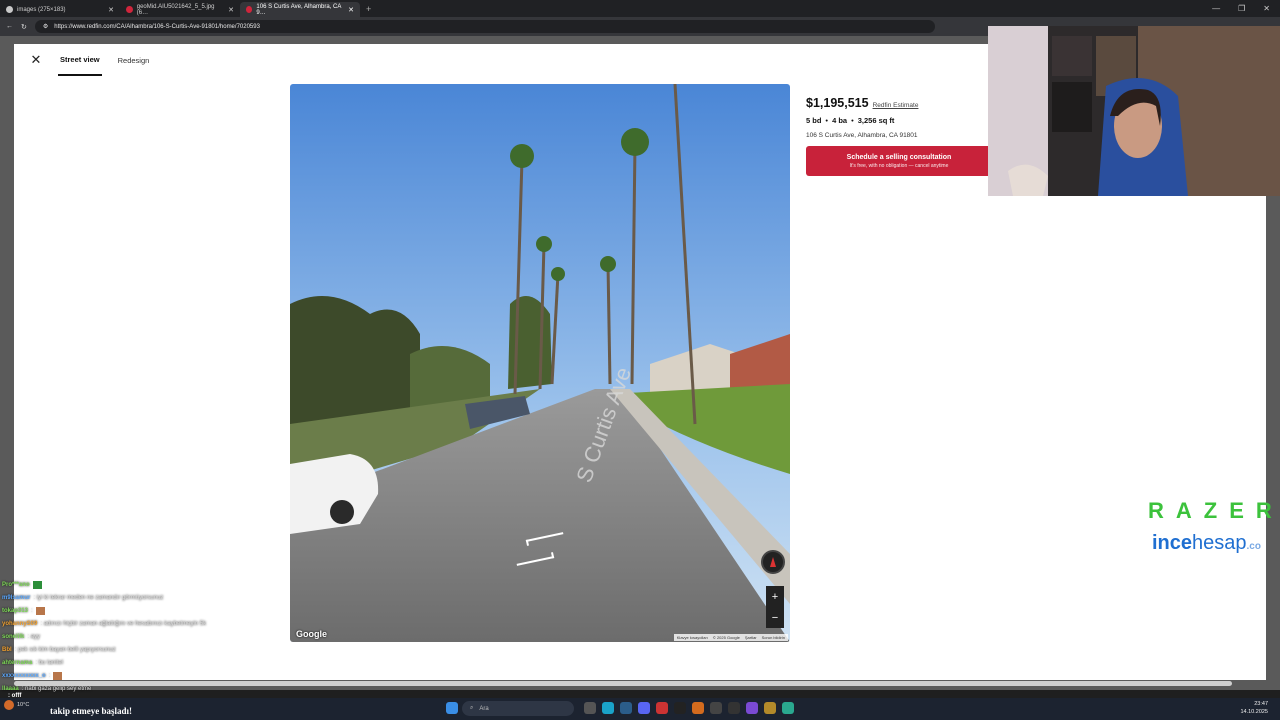  Describe the element at coordinates (13, 636) in the screenshot. I see `chat-username: sonelilk` at that location.